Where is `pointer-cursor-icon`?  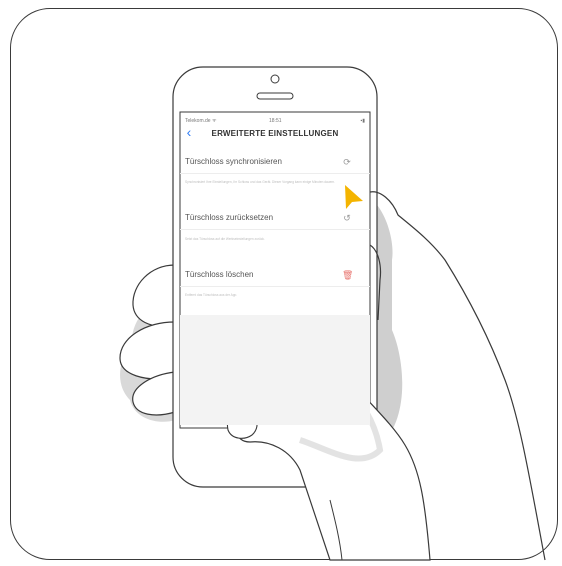 pointer-cursor-icon is located at coordinates (354, 197).